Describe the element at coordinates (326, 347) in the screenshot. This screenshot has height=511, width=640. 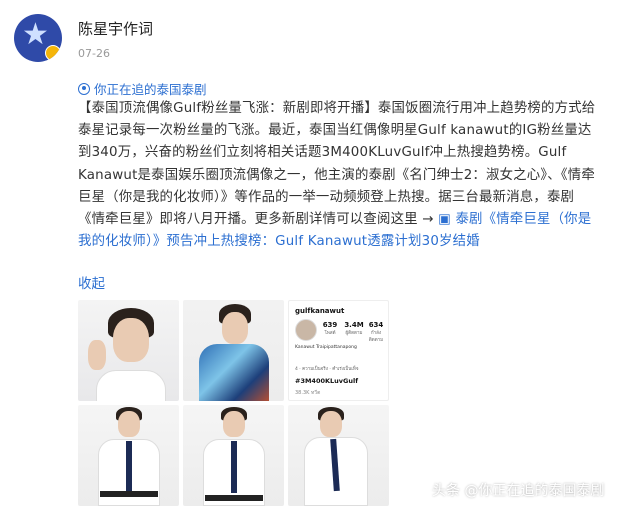
I see `ig-fullname: Kanawut Traipipattanapong` at that location.